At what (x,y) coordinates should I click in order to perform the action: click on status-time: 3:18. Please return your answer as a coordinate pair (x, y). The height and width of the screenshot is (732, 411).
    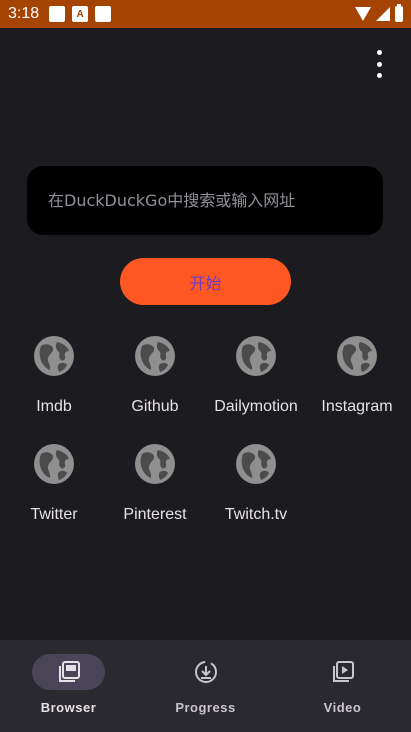
    Looking at the image, I should click on (24, 13).